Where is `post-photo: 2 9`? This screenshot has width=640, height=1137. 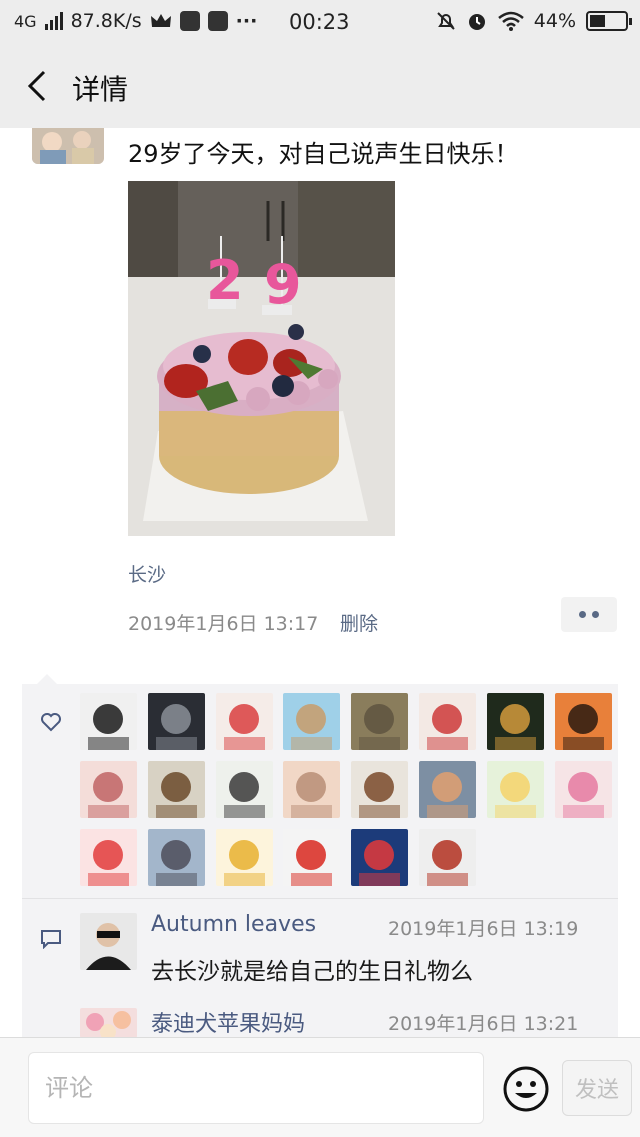
post-photo: 2 9 is located at coordinates (261, 358).